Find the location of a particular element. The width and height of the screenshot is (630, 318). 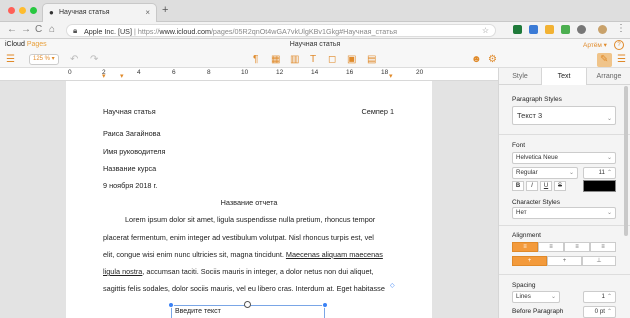

author-line: Раиса Загайнова is located at coordinates (132, 133).